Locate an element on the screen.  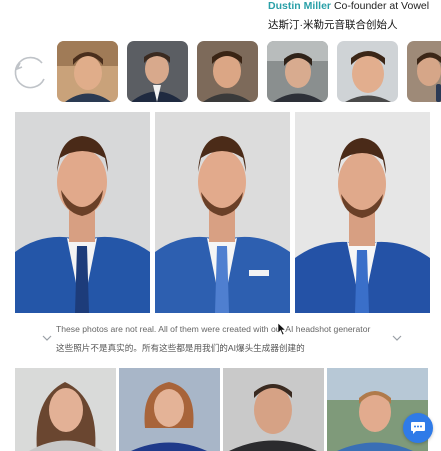
mouse-cursor-icon is located at coordinates (282, 329).